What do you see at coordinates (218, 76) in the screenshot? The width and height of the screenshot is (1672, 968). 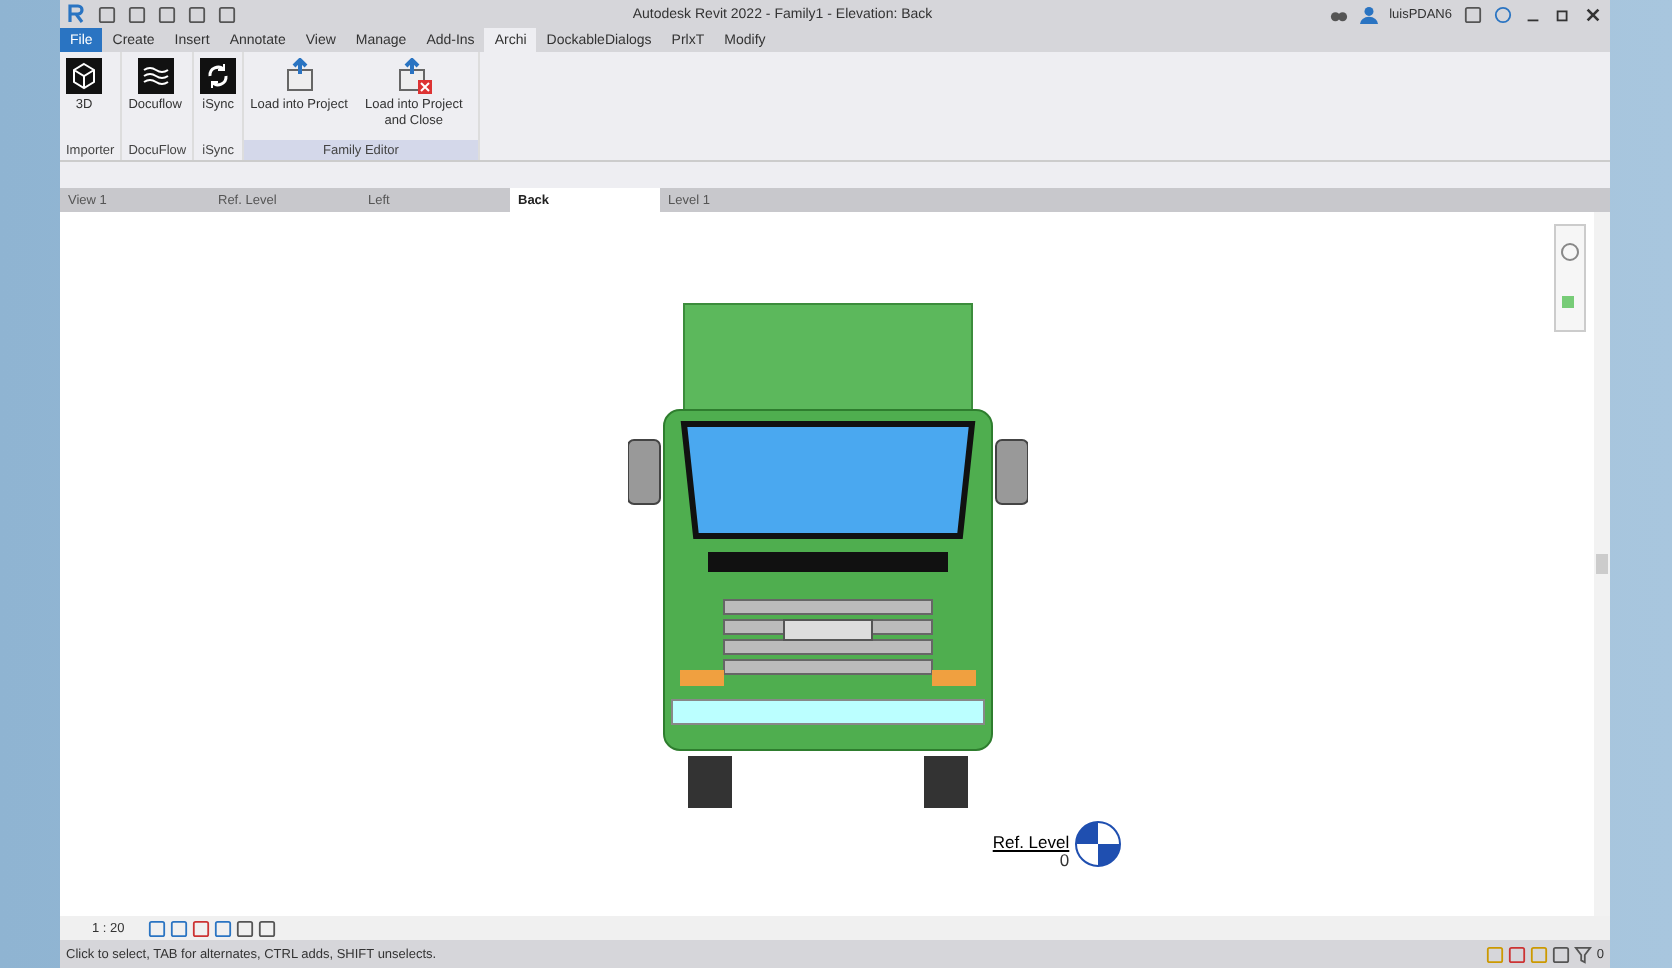 I see `sync-icon` at bounding box center [218, 76].